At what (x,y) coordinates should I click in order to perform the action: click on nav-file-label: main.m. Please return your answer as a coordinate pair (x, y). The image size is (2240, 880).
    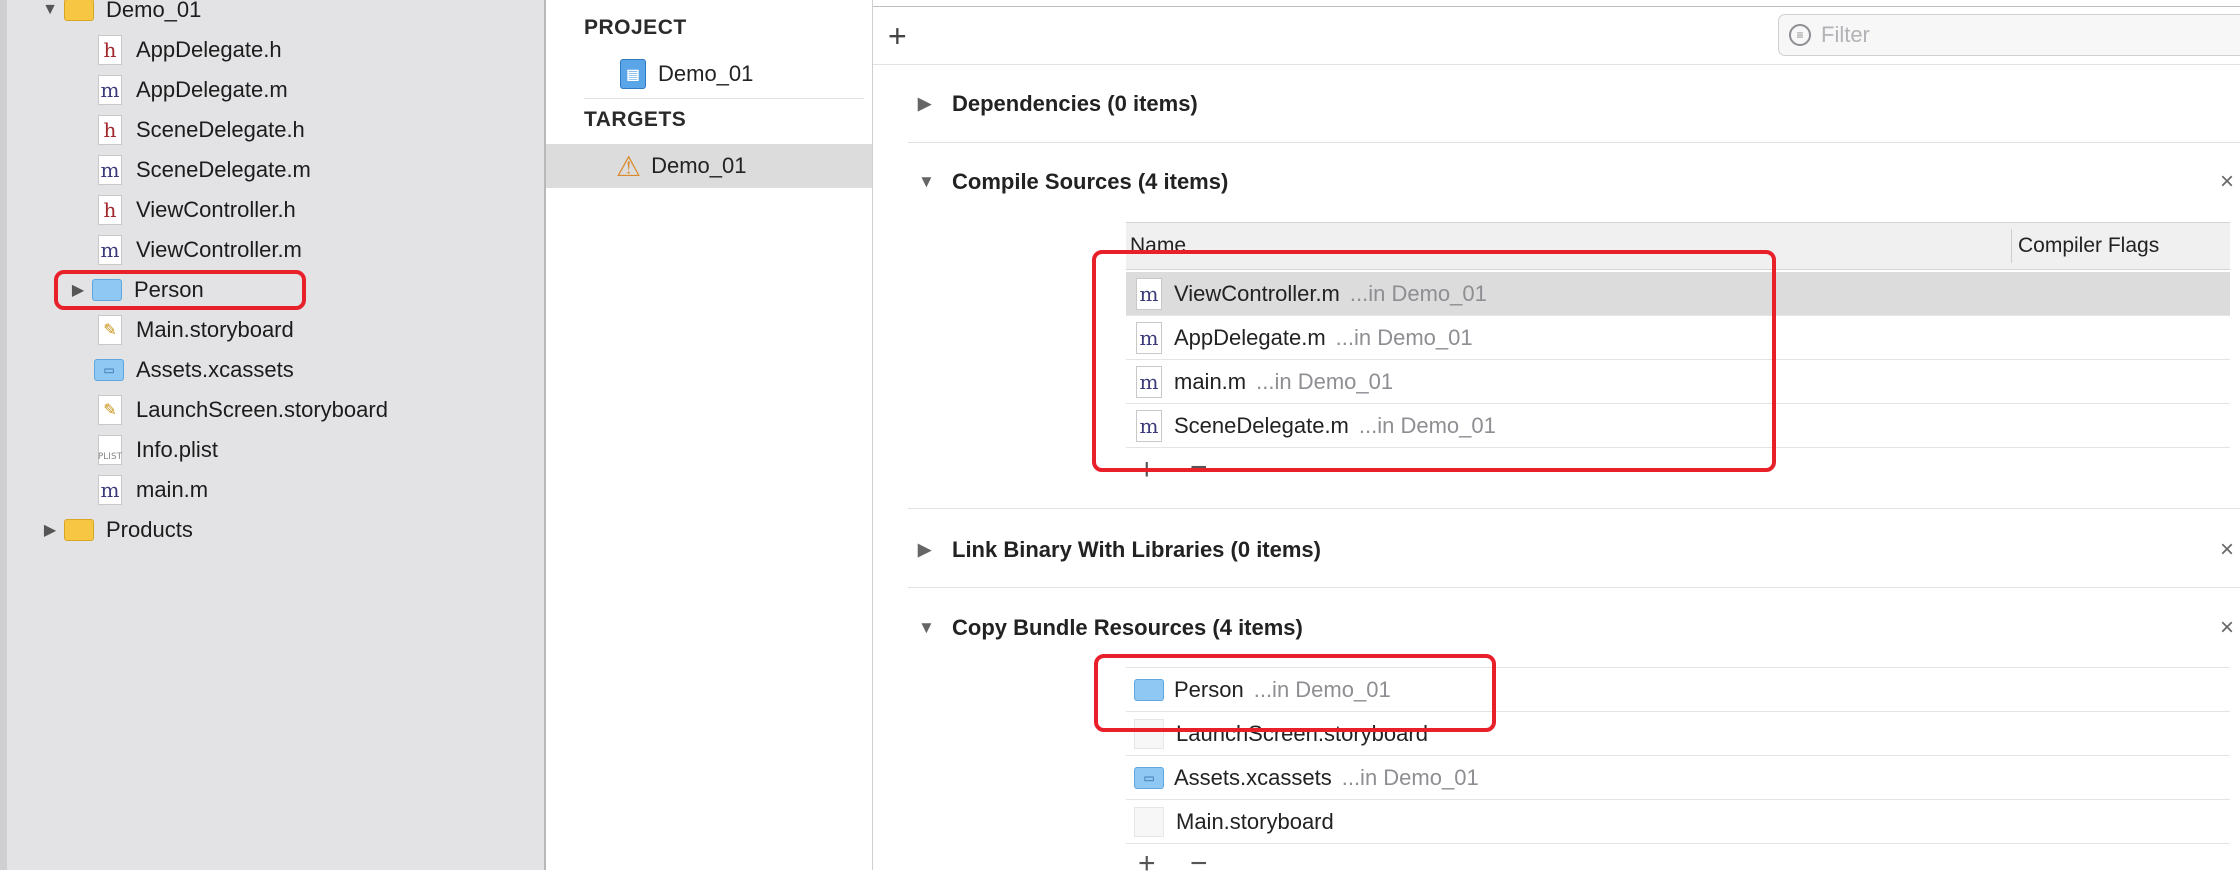
    Looking at the image, I should click on (172, 489).